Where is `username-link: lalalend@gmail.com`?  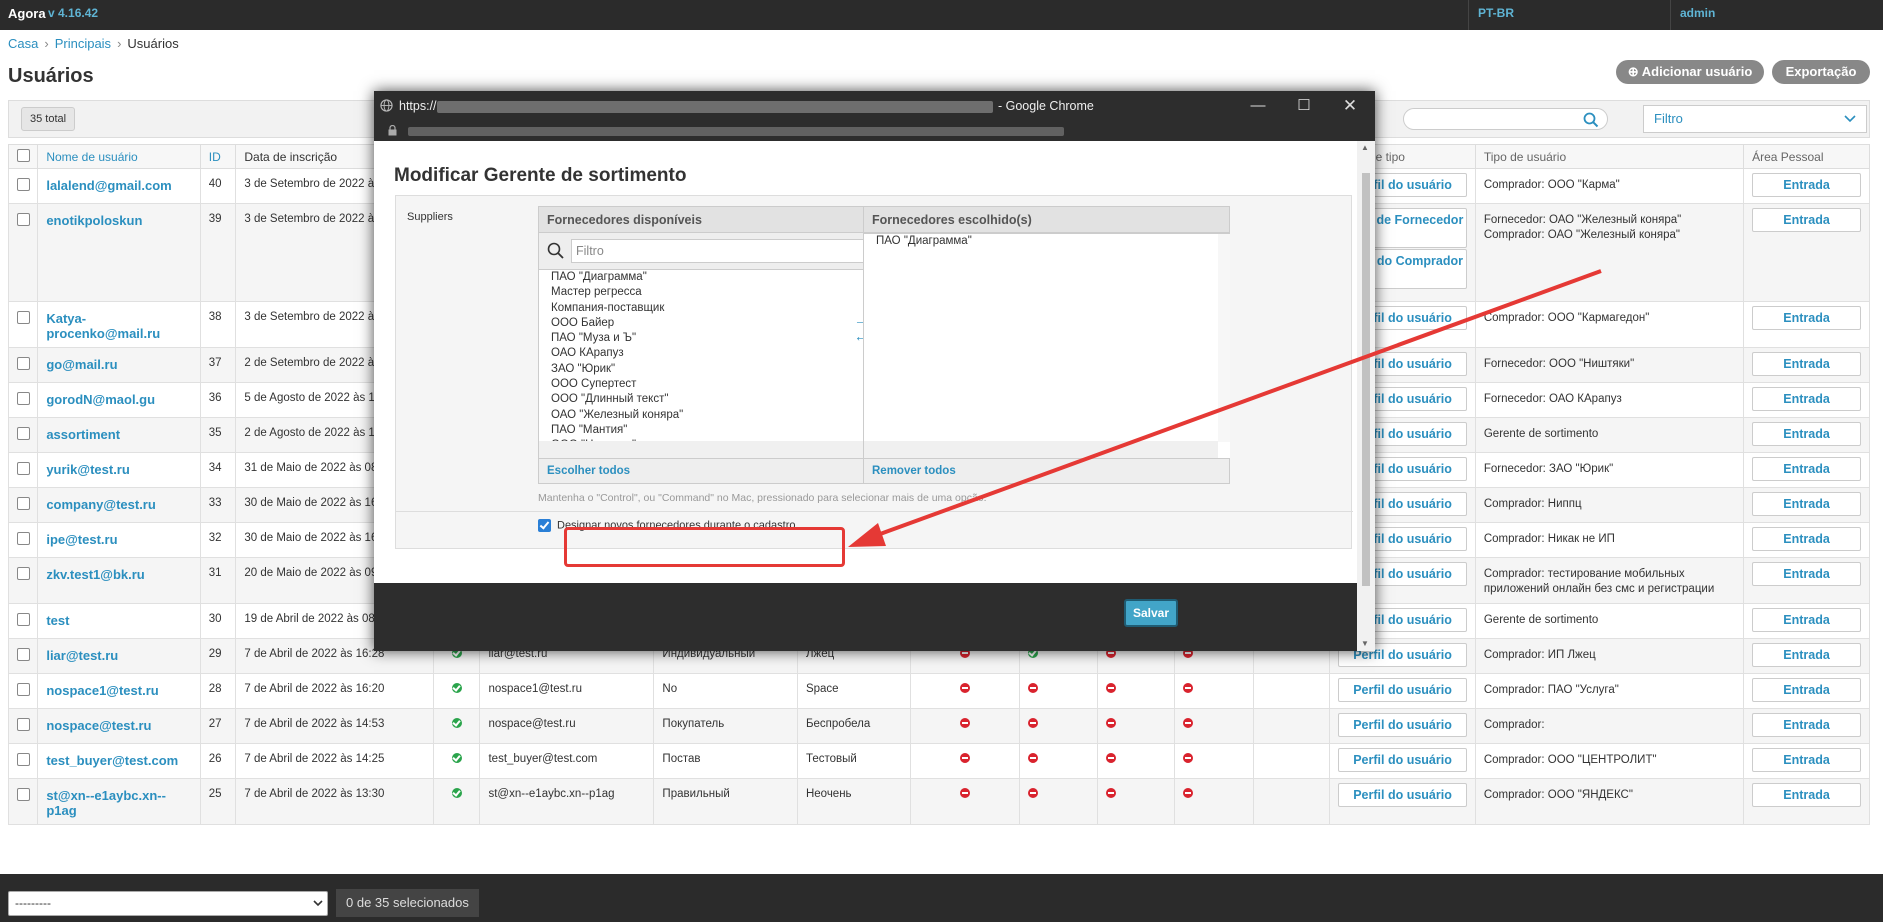
username-link: lalalend@gmail.com is located at coordinates (118, 185).